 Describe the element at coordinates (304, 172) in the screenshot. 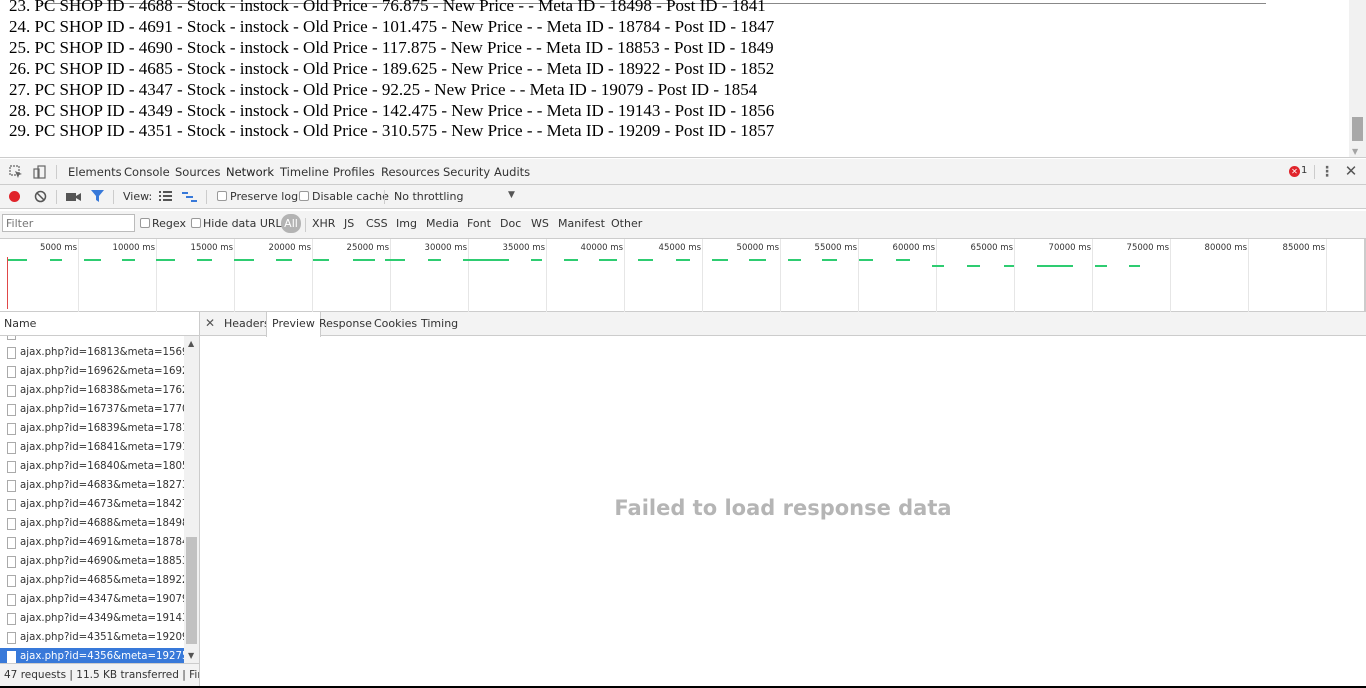

I see `tab-timeline: Timeline` at that location.